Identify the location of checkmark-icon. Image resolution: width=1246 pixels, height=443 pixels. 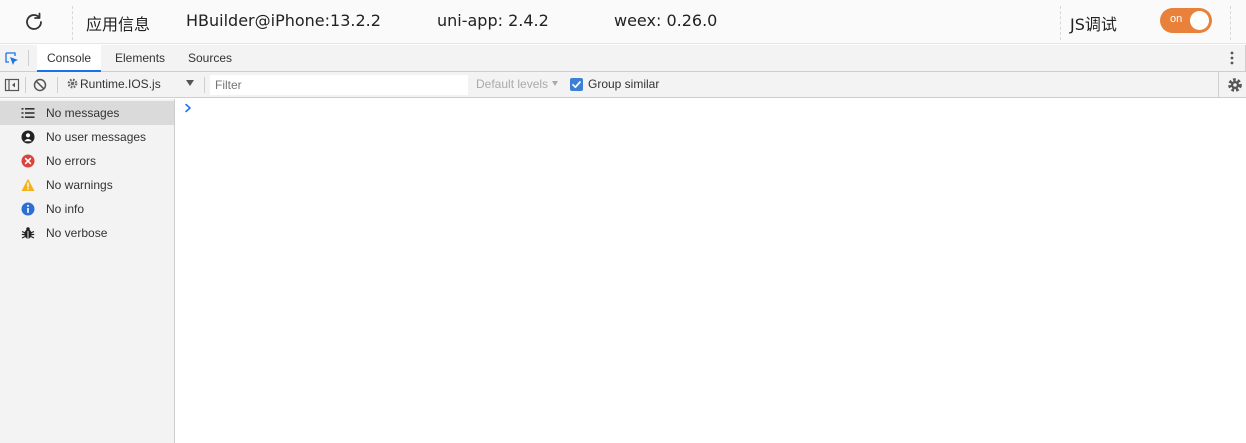
(576, 85).